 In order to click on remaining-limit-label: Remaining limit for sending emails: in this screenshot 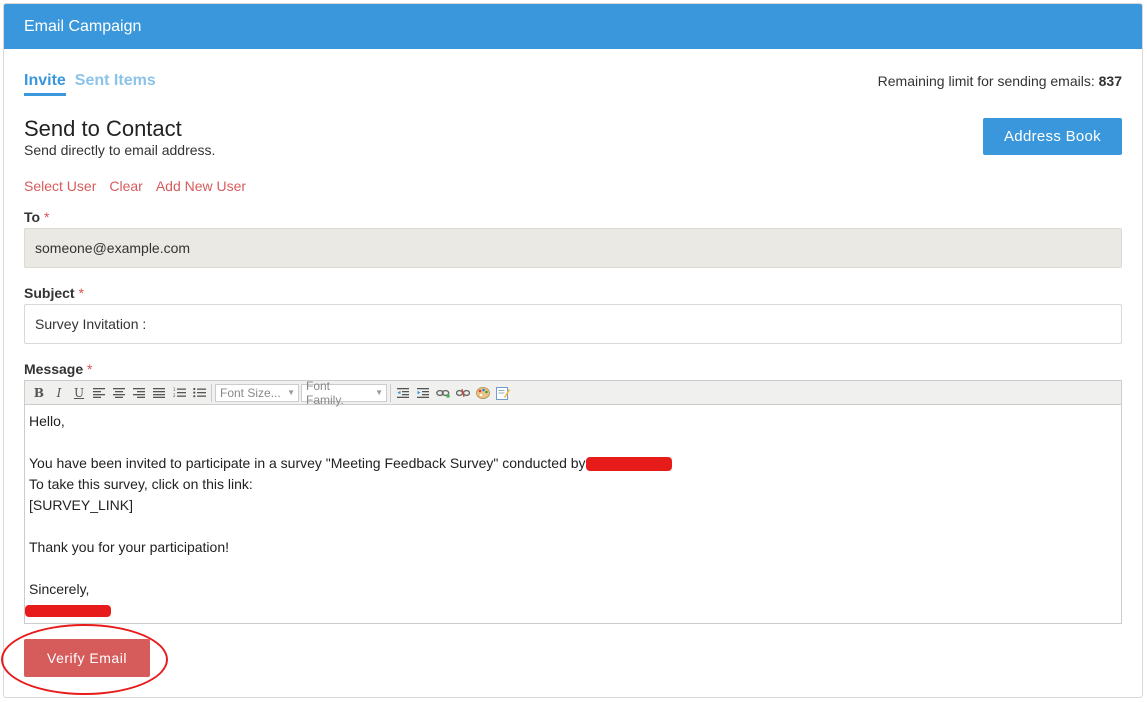, I will do `click(988, 81)`.